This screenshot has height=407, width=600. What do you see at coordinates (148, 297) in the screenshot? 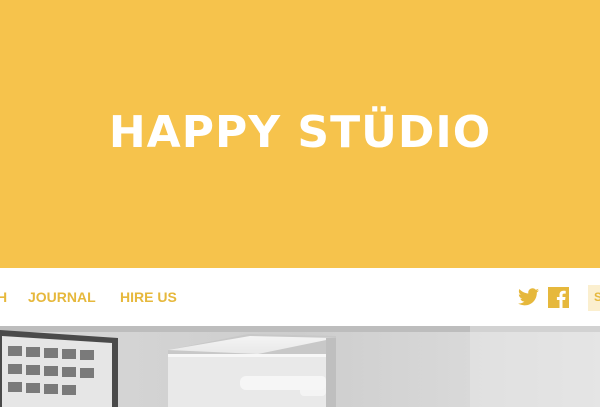
I see `nav-item-hire-us: HIRE US` at bounding box center [148, 297].